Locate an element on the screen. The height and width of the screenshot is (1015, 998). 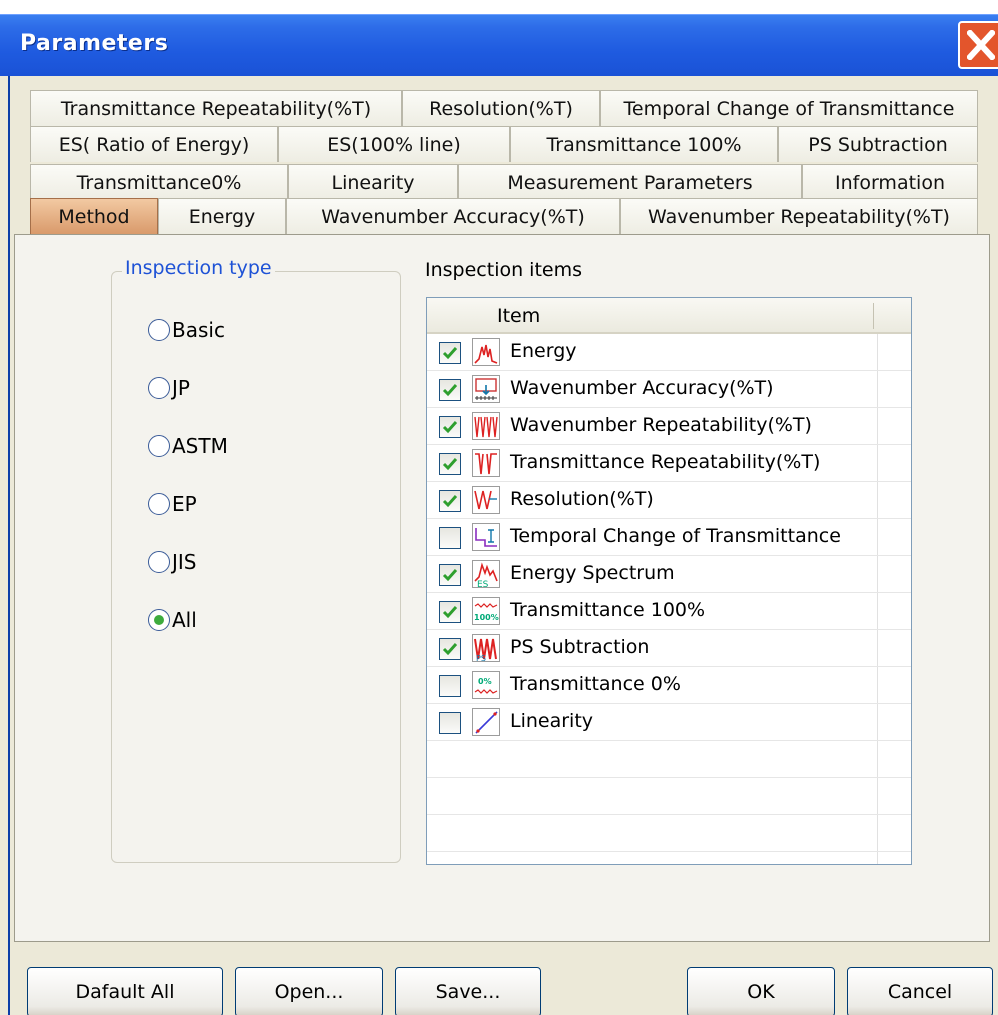
radio-basic: Basic is located at coordinates (186, 330).